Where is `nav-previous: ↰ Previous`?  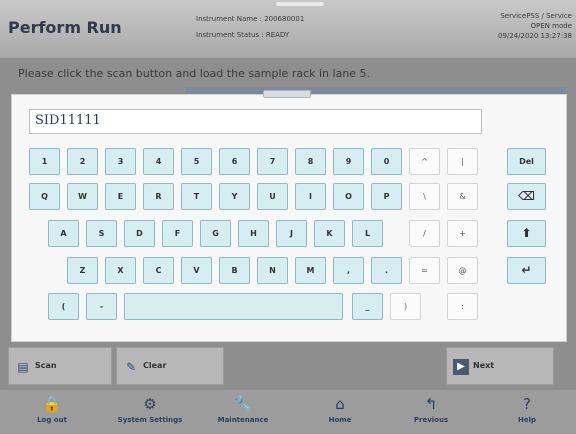
nav-previous: ↰ Previous is located at coordinates (431, 412).